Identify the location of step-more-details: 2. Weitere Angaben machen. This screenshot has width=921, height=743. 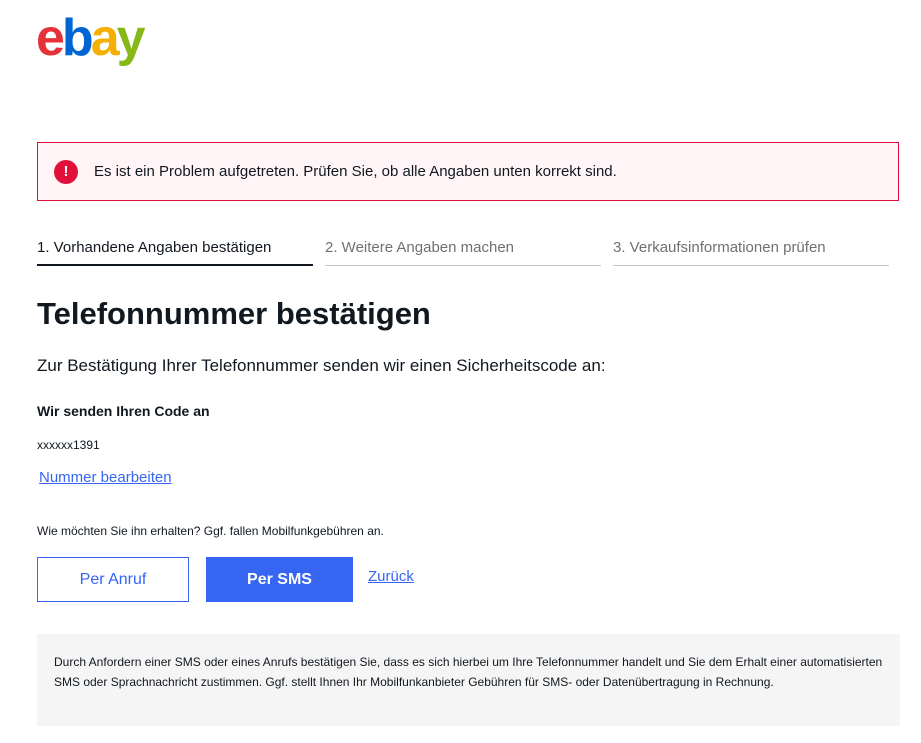
(463, 252).